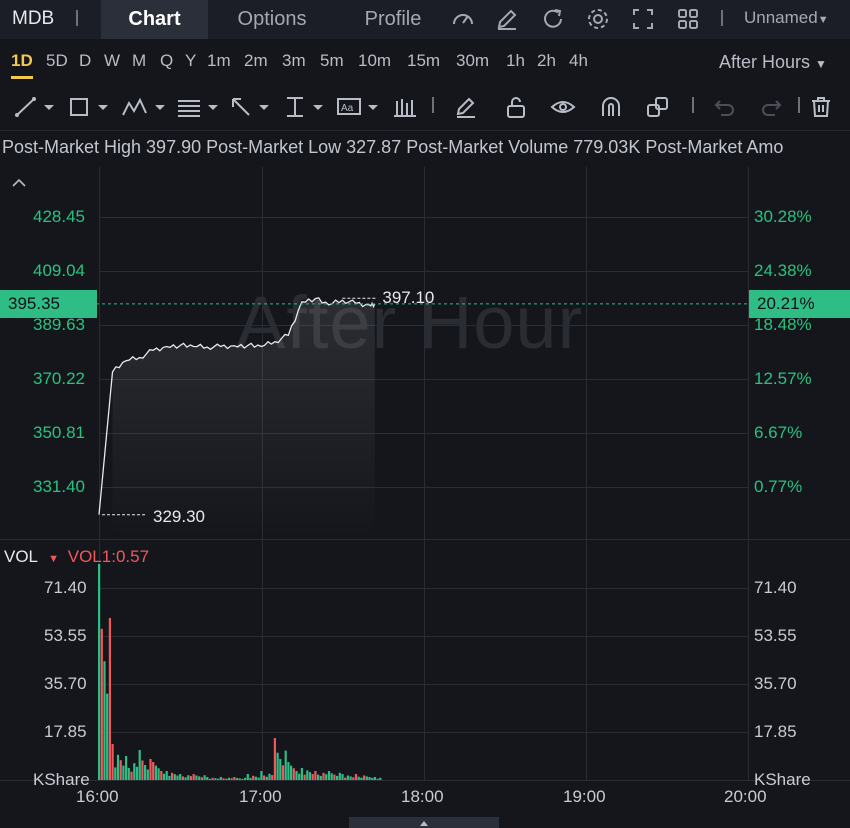 Image resolution: width=850 pixels, height=828 pixels. What do you see at coordinates (563, 107) in the screenshot?
I see `eye-icon` at bounding box center [563, 107].